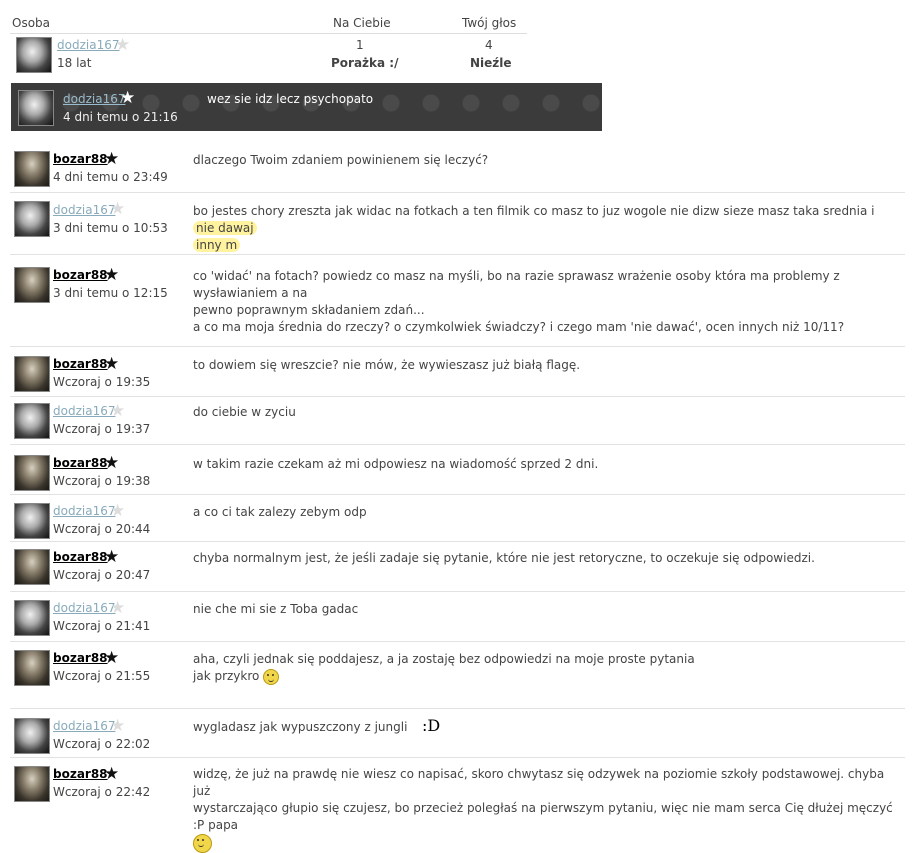 The image size is (916, 853). I want to click on message-line: jak przykro, so click(226, 676).